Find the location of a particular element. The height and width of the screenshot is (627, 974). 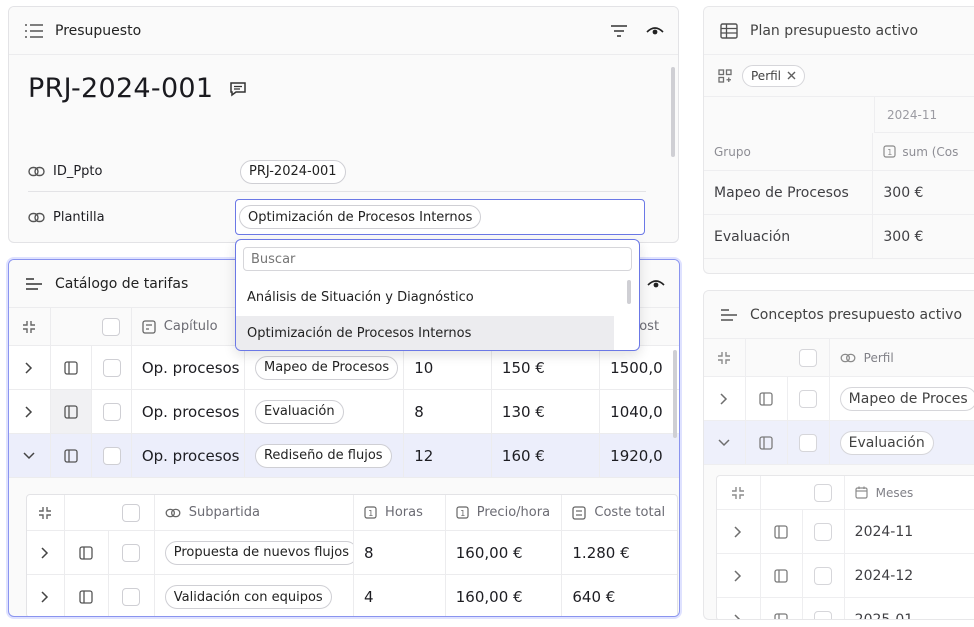

partida-chip: Evaluación is located at coordinates (299, 411).